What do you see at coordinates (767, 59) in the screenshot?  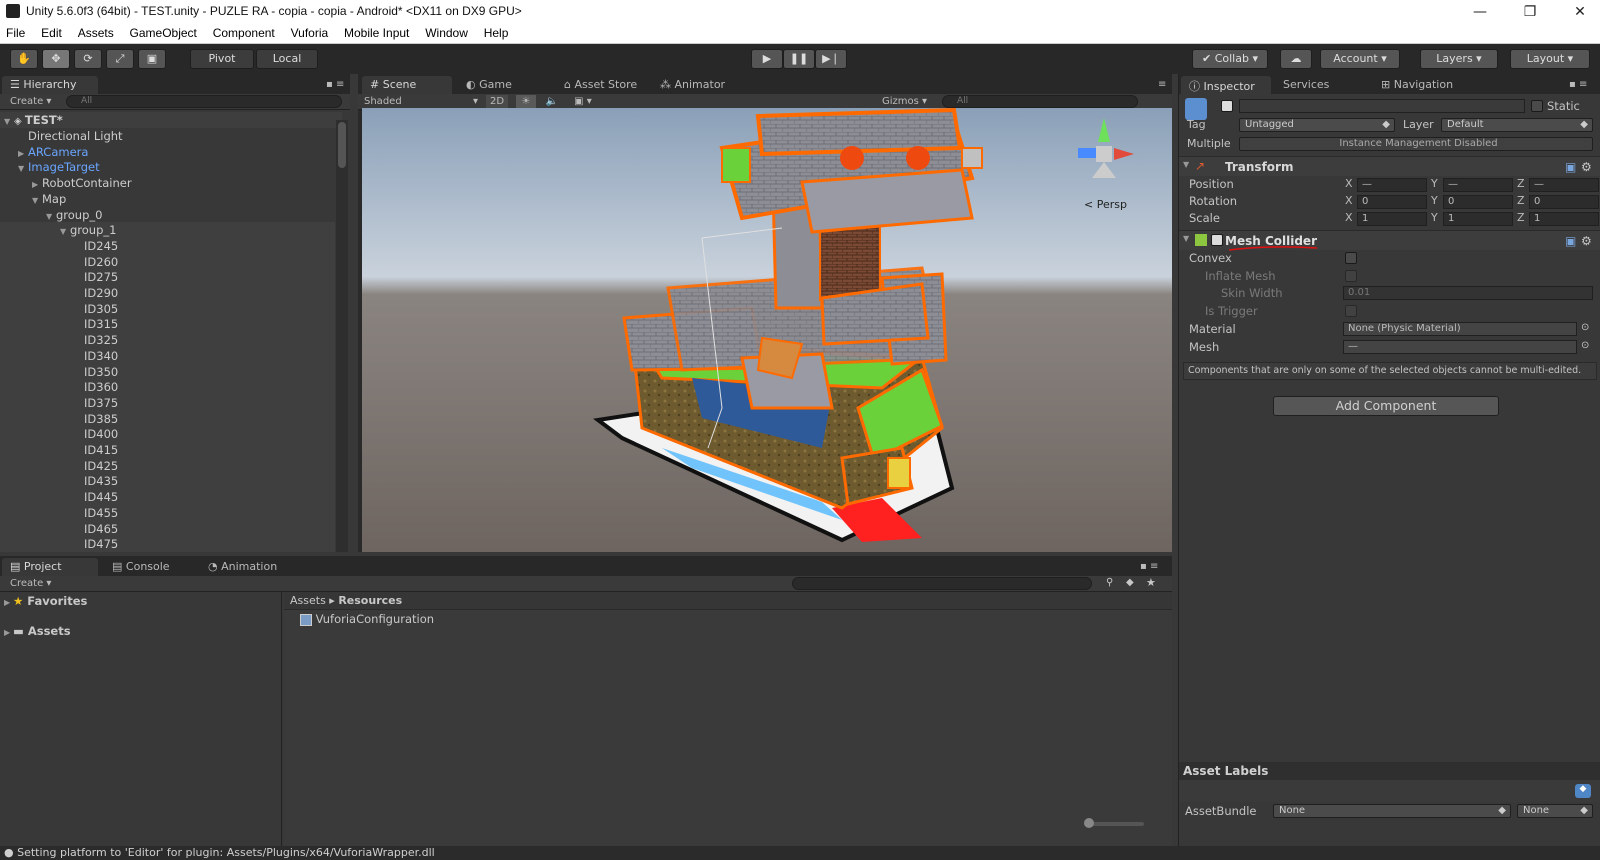 I see `play-button: ▶` at bounding box center [767, 59].